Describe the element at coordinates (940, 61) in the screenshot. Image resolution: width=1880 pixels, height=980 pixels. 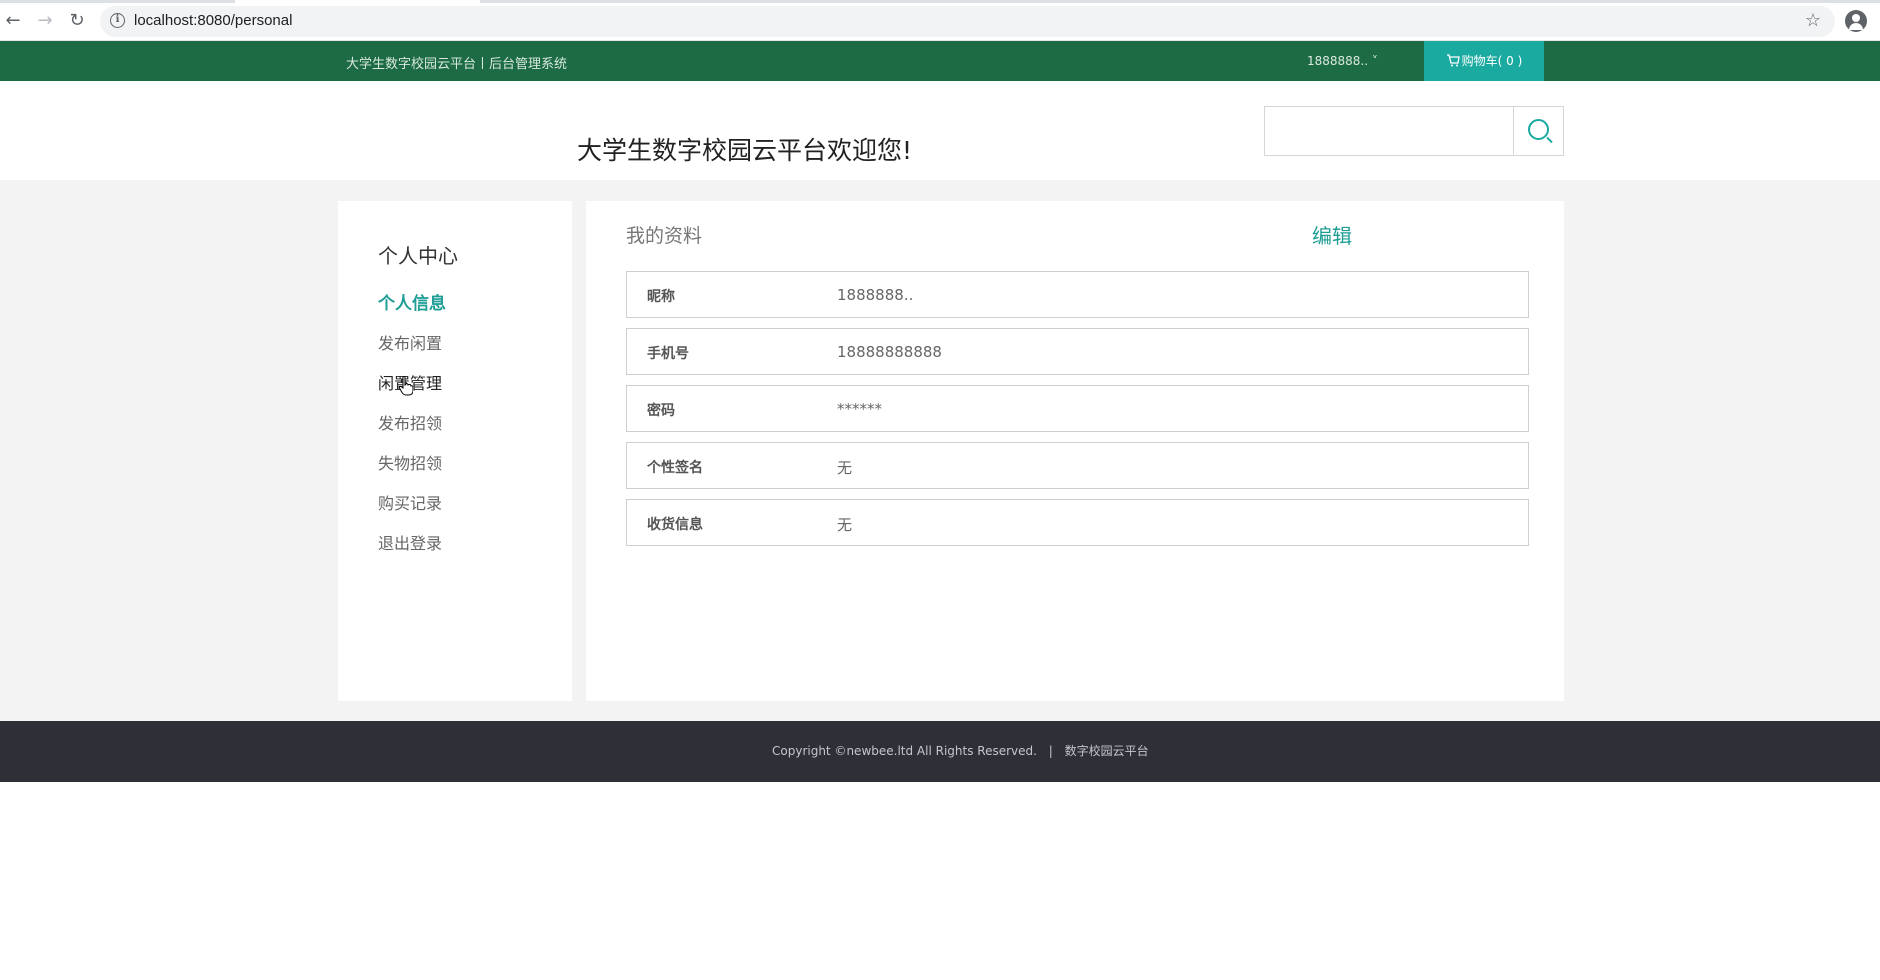
I see `top-navbar: 大学生数字校园云平台丨后台管理系统 1888888.. ˅ 购物车( 0 )` at that location.